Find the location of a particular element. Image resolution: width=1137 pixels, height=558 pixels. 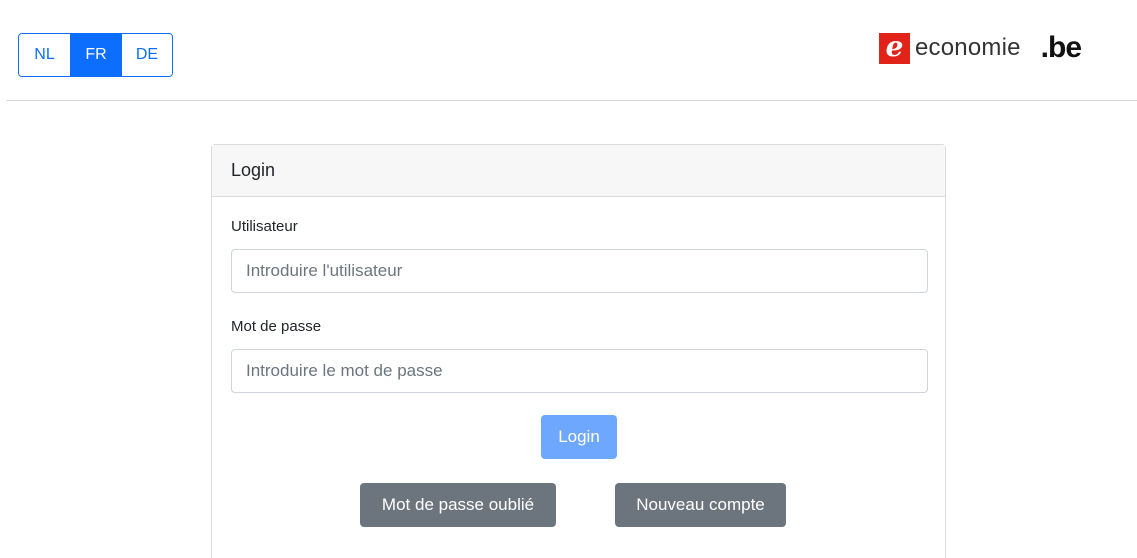

username-label: Utilisateur is located at coordinates (264, 226).